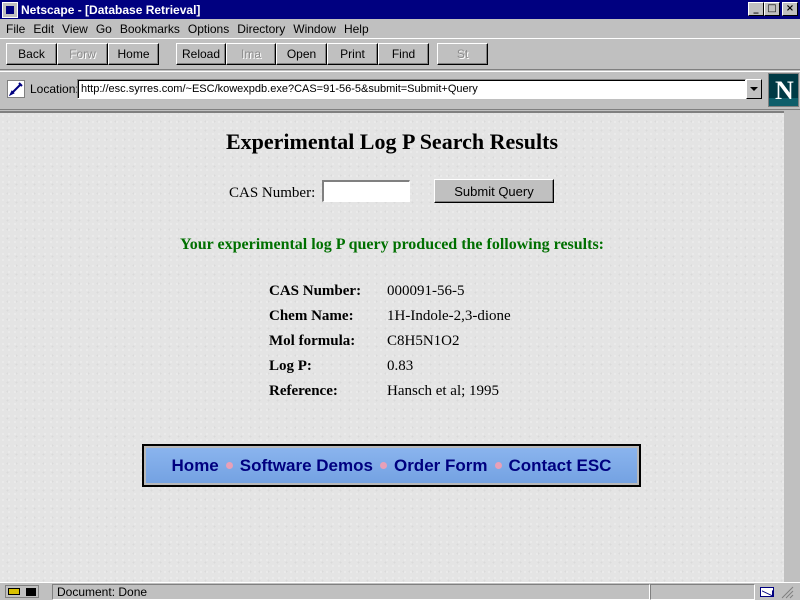 The width and height of the screenshot is (800, 600). I want to click on menu-window: Window, so click(314, 29).